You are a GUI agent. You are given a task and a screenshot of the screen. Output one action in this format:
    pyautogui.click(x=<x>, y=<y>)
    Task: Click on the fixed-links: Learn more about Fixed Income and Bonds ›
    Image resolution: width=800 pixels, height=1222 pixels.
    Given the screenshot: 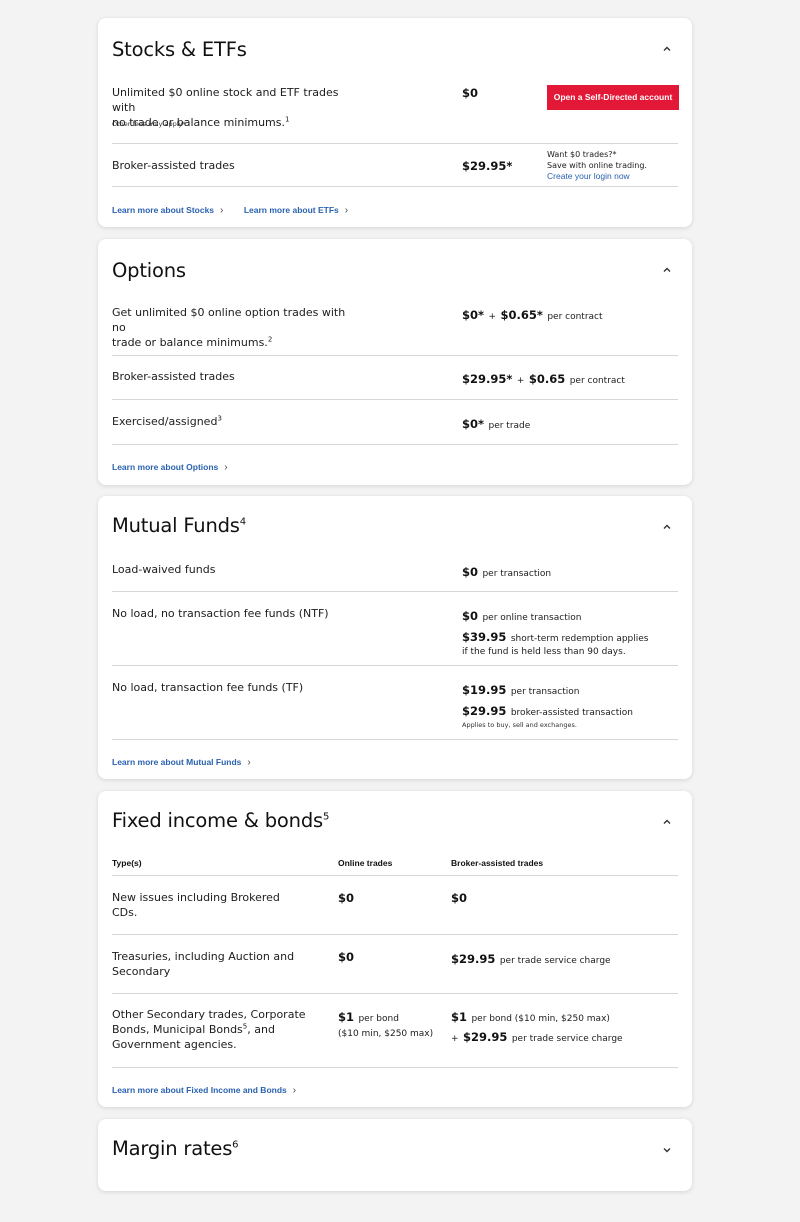 What is the action you would take?
    pyautogui.click(x=204, y=1089)
    